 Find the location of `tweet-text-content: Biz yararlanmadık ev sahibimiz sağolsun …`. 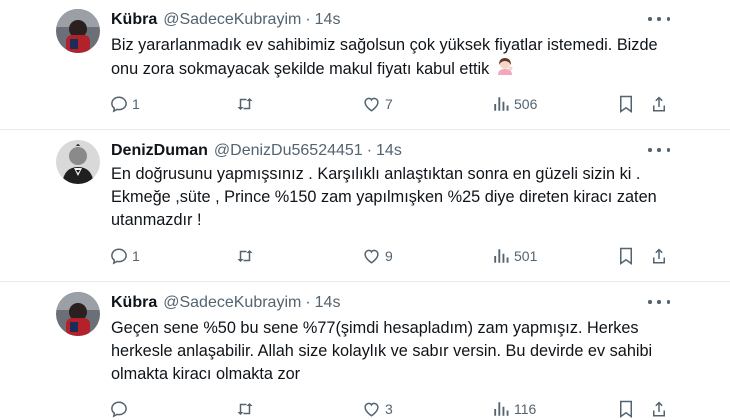

tweet-text-content: Biz yararlanmadık ev sahibimiz sağolsun … is located at coordinates (384, 57).